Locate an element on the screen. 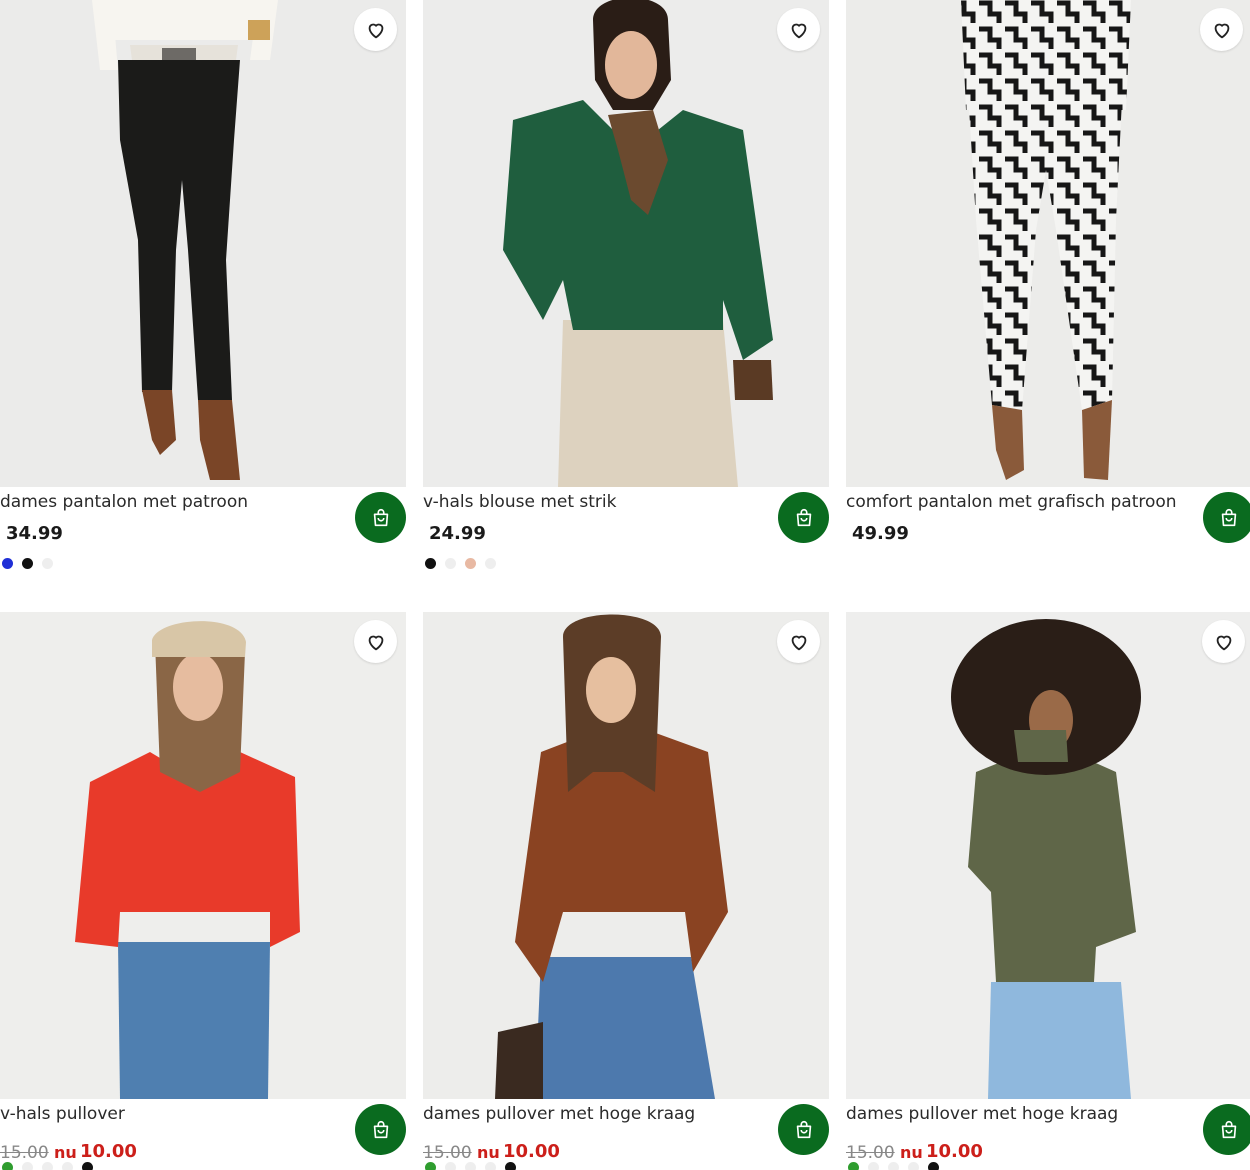  product-name: dames pantalon met patroon is located at coordinates (124, 502).